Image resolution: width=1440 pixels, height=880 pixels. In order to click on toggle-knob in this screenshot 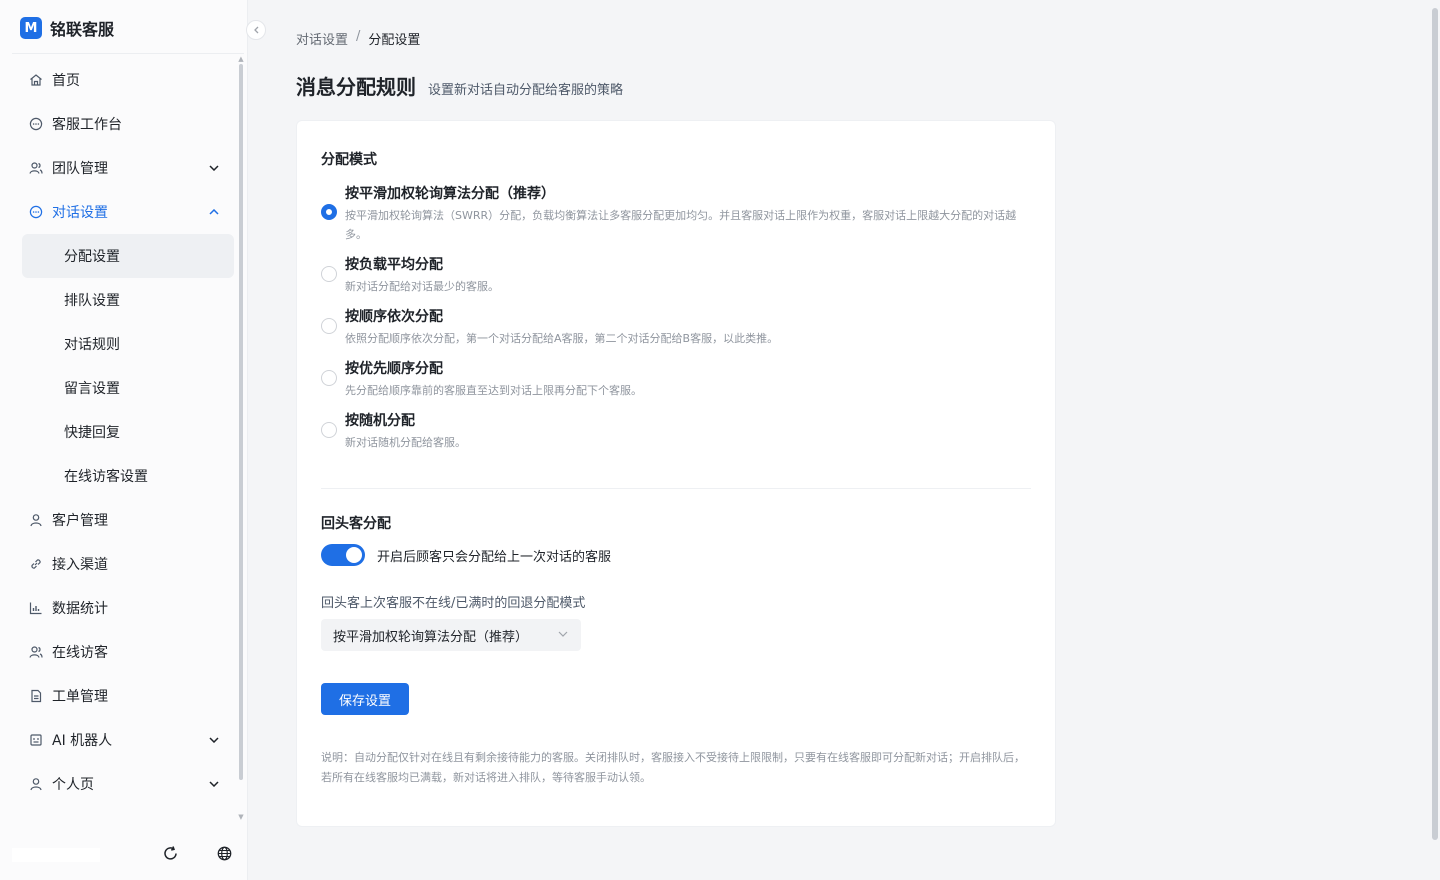, I will do `click(354, 555)`.